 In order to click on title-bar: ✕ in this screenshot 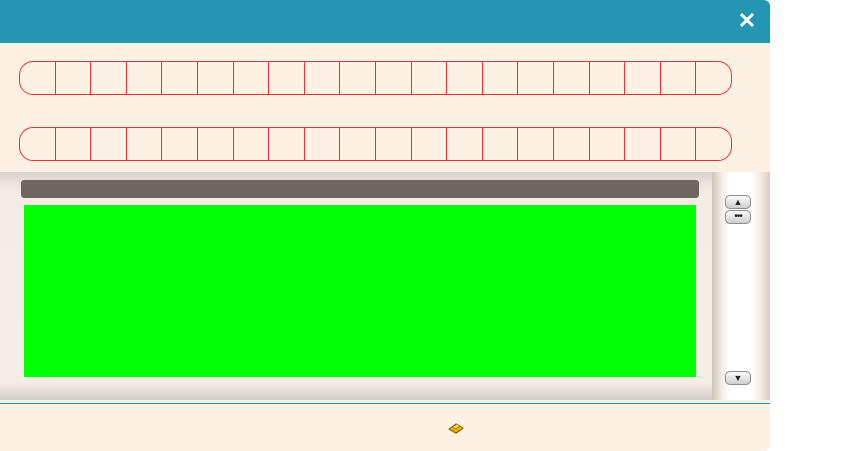, I will do `click(385, 21)`.